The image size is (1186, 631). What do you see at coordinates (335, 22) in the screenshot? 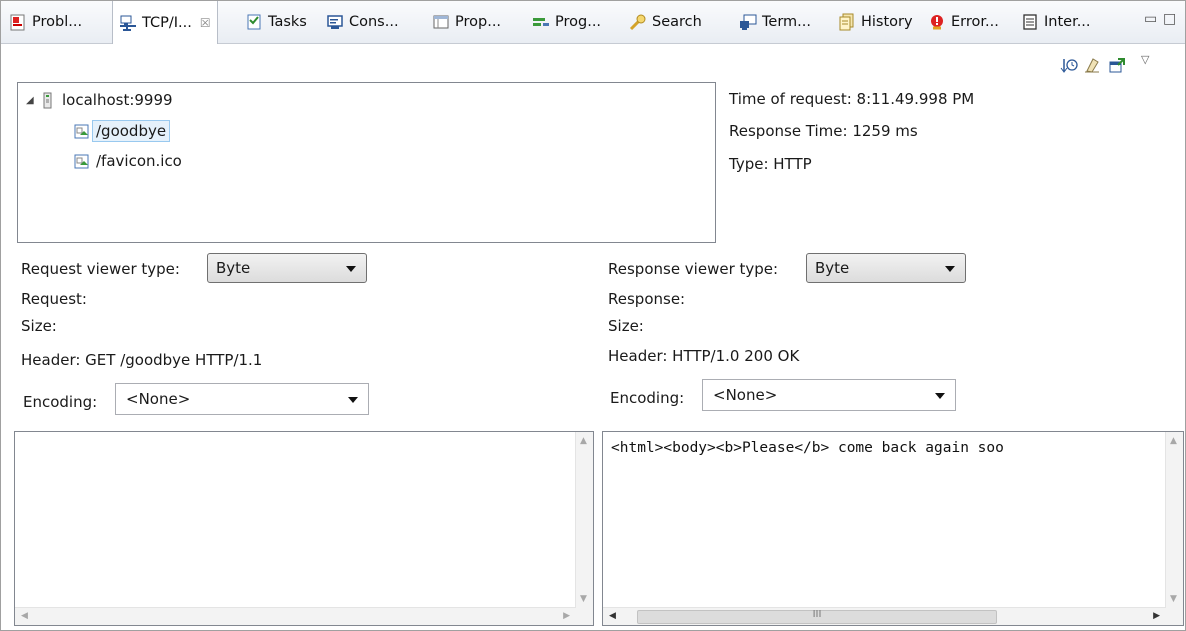
I see `console-icon` at bounding box center [335, 22].